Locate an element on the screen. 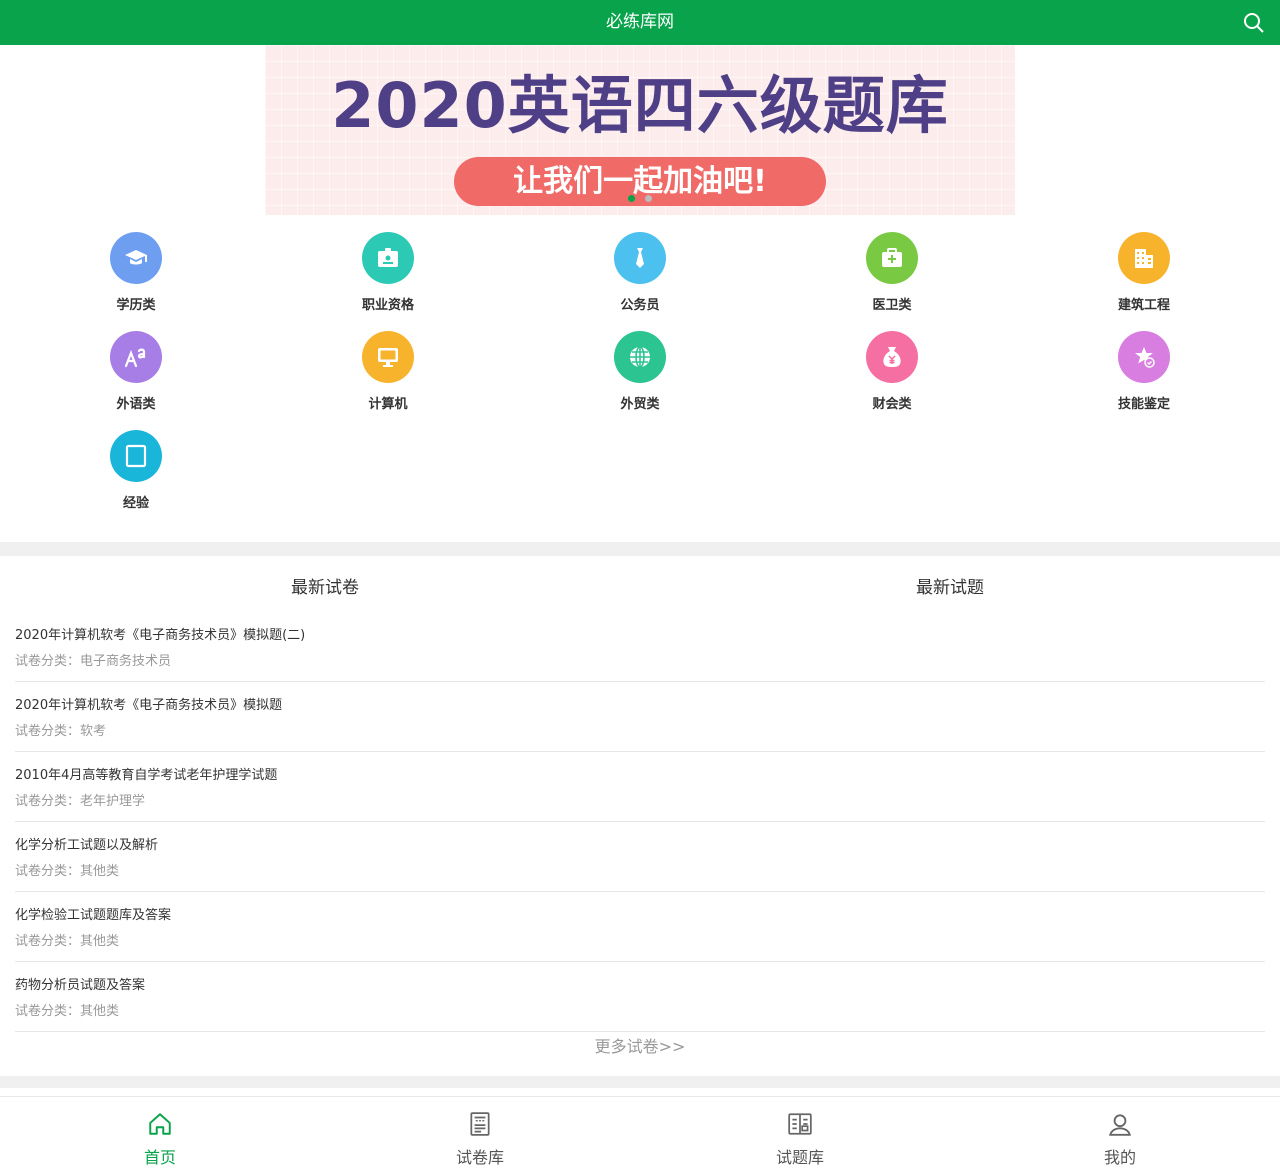 The height and width of the screenshot is (1168, 1280). nav-papers: 试卷库 is located at coordinates (480, 1132).